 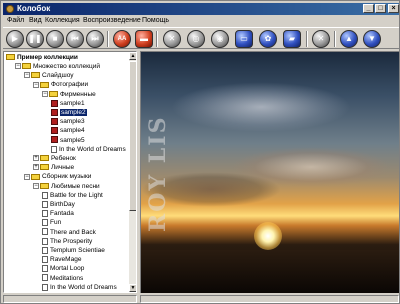 What do you see at coordinates (292, 39) in the screenshot?
I see `cassette-button: ▰` at bounding box center [292, 39].